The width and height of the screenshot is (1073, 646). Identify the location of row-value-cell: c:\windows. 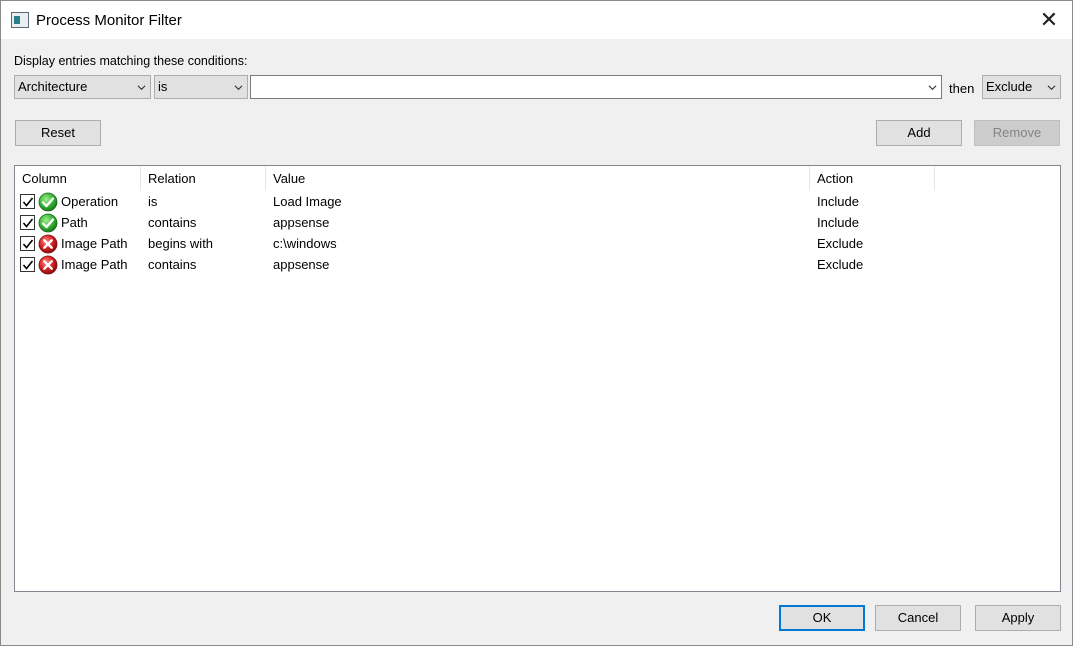
(305, 243).